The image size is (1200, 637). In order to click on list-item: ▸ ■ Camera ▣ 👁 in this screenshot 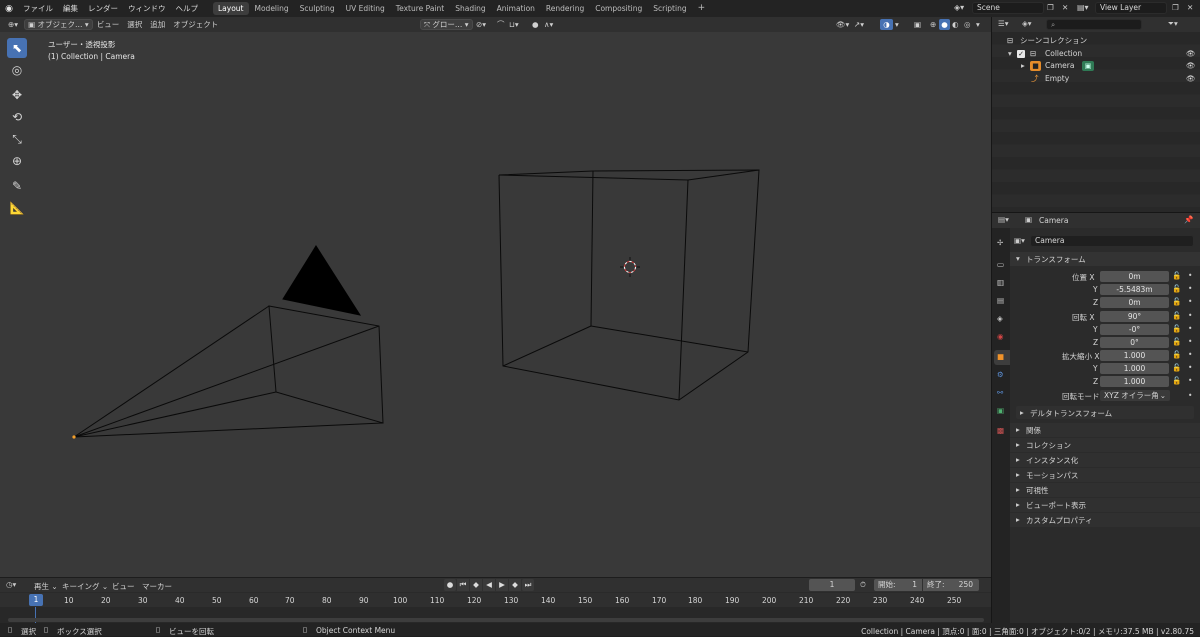, I will do `click(1096, 66)`.